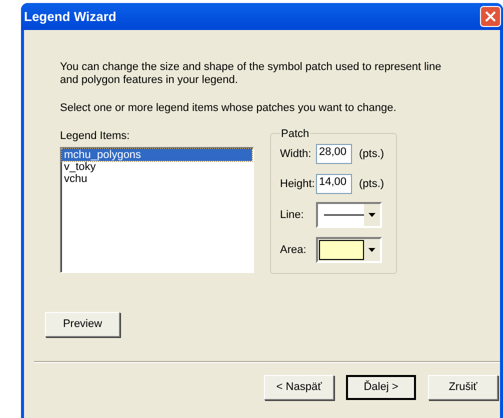  I want to click on field-label: Area:, so click(294, 250).